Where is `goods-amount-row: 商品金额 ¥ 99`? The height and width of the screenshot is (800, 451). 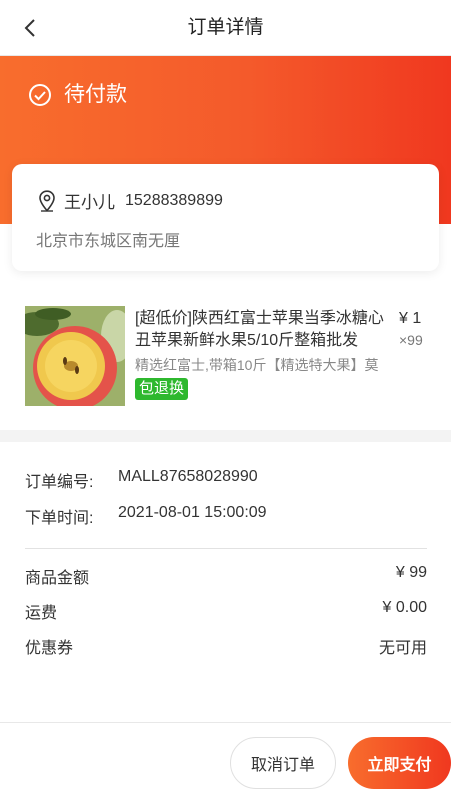 goods-amount-row: 商品金额 ¥ 99 is located at coordinates (226, 576).